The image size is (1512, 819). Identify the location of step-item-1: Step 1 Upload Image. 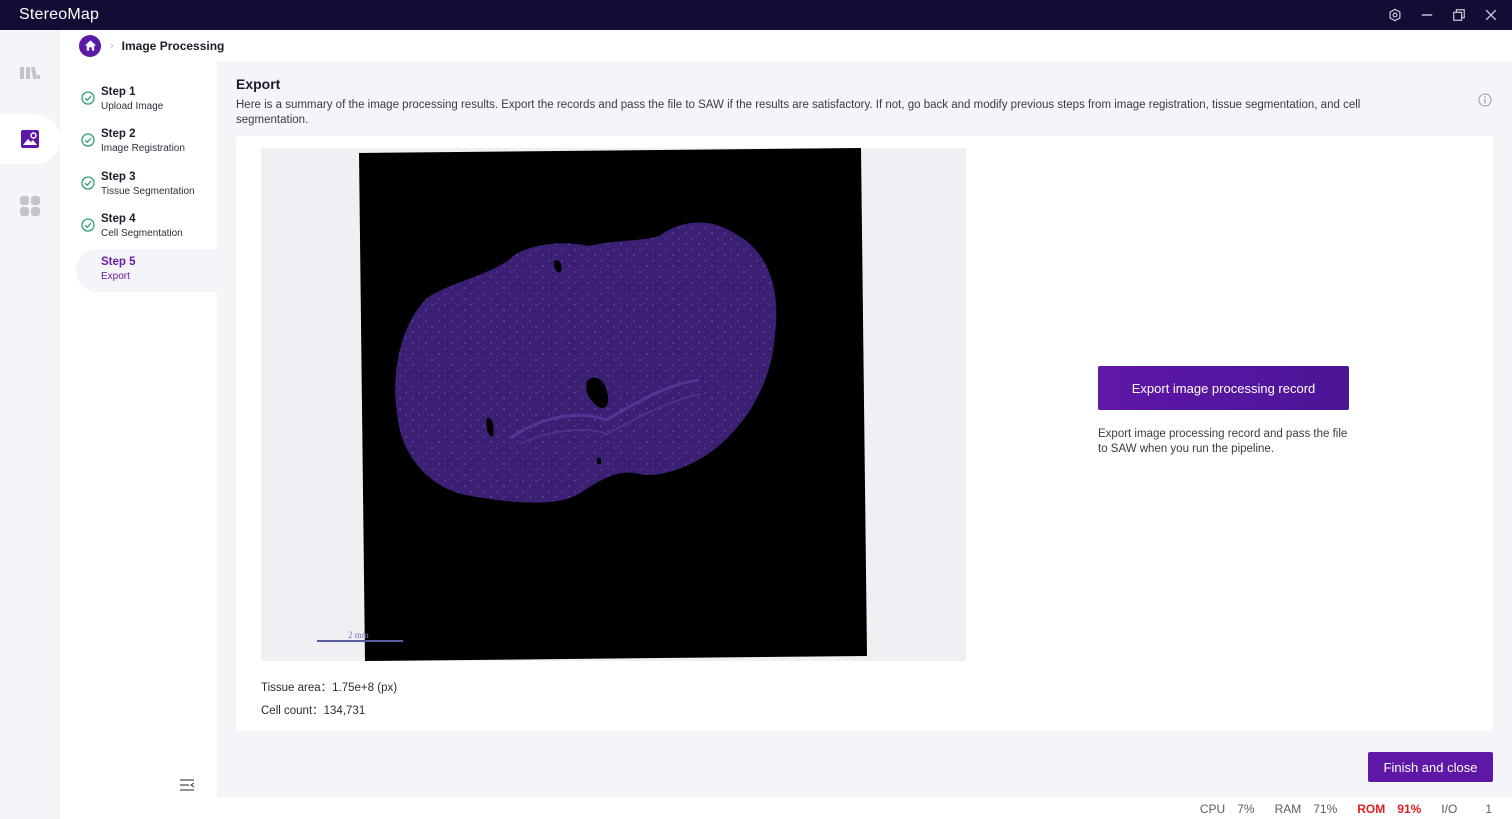
(146, 100).